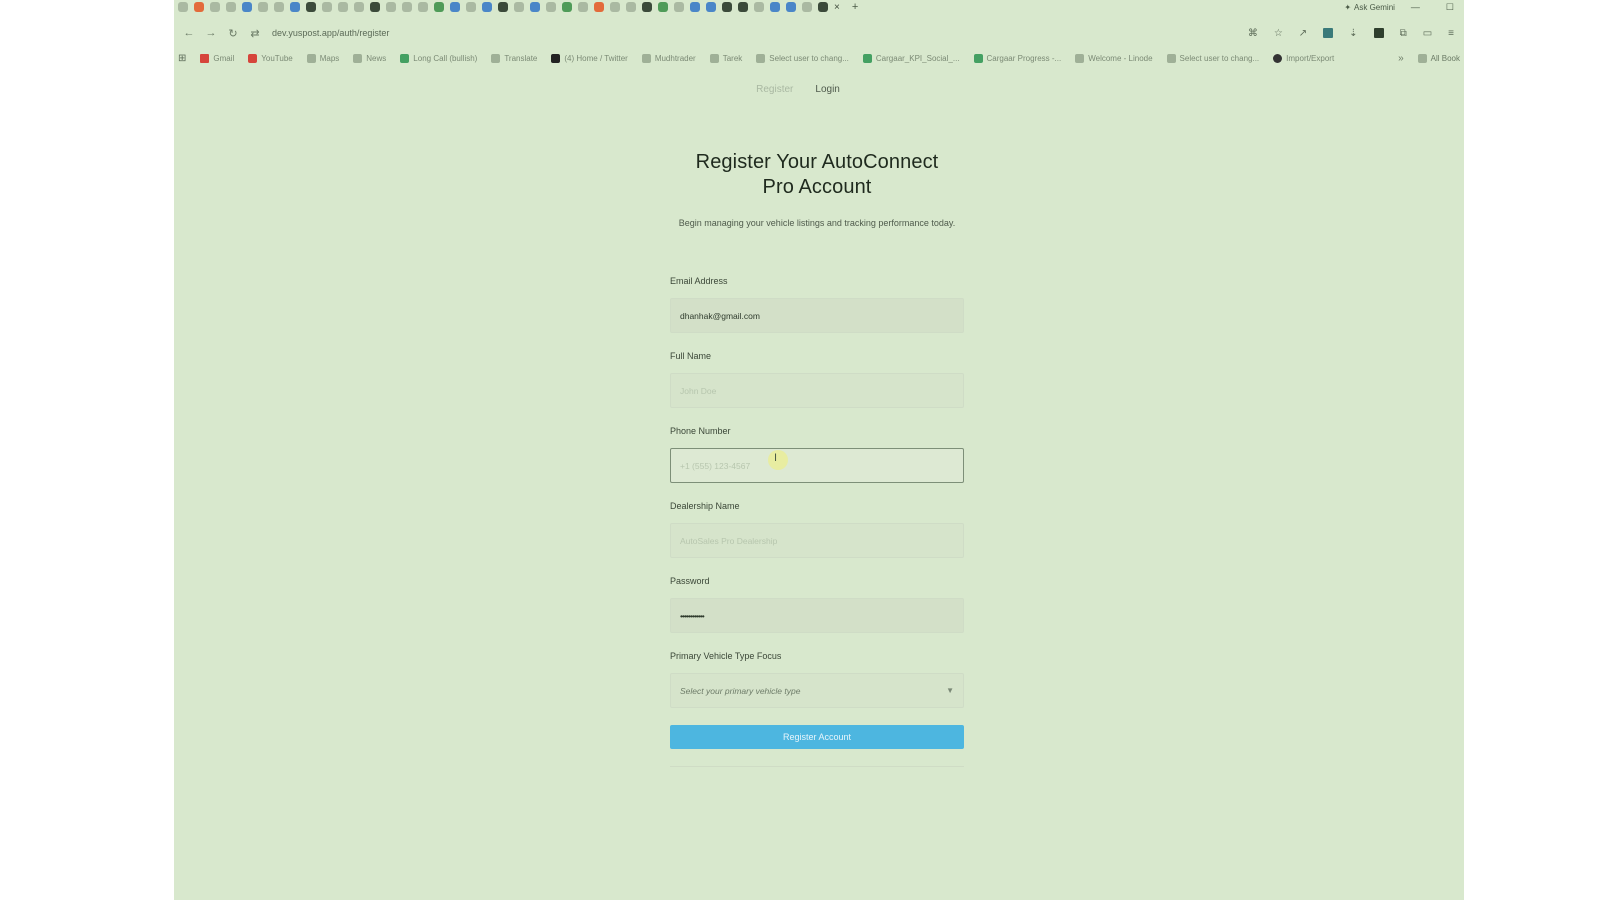 This screenshot has height=900, width=1600. I want to click on email-field: dhanhak@gmail.com, so click(817, 315).